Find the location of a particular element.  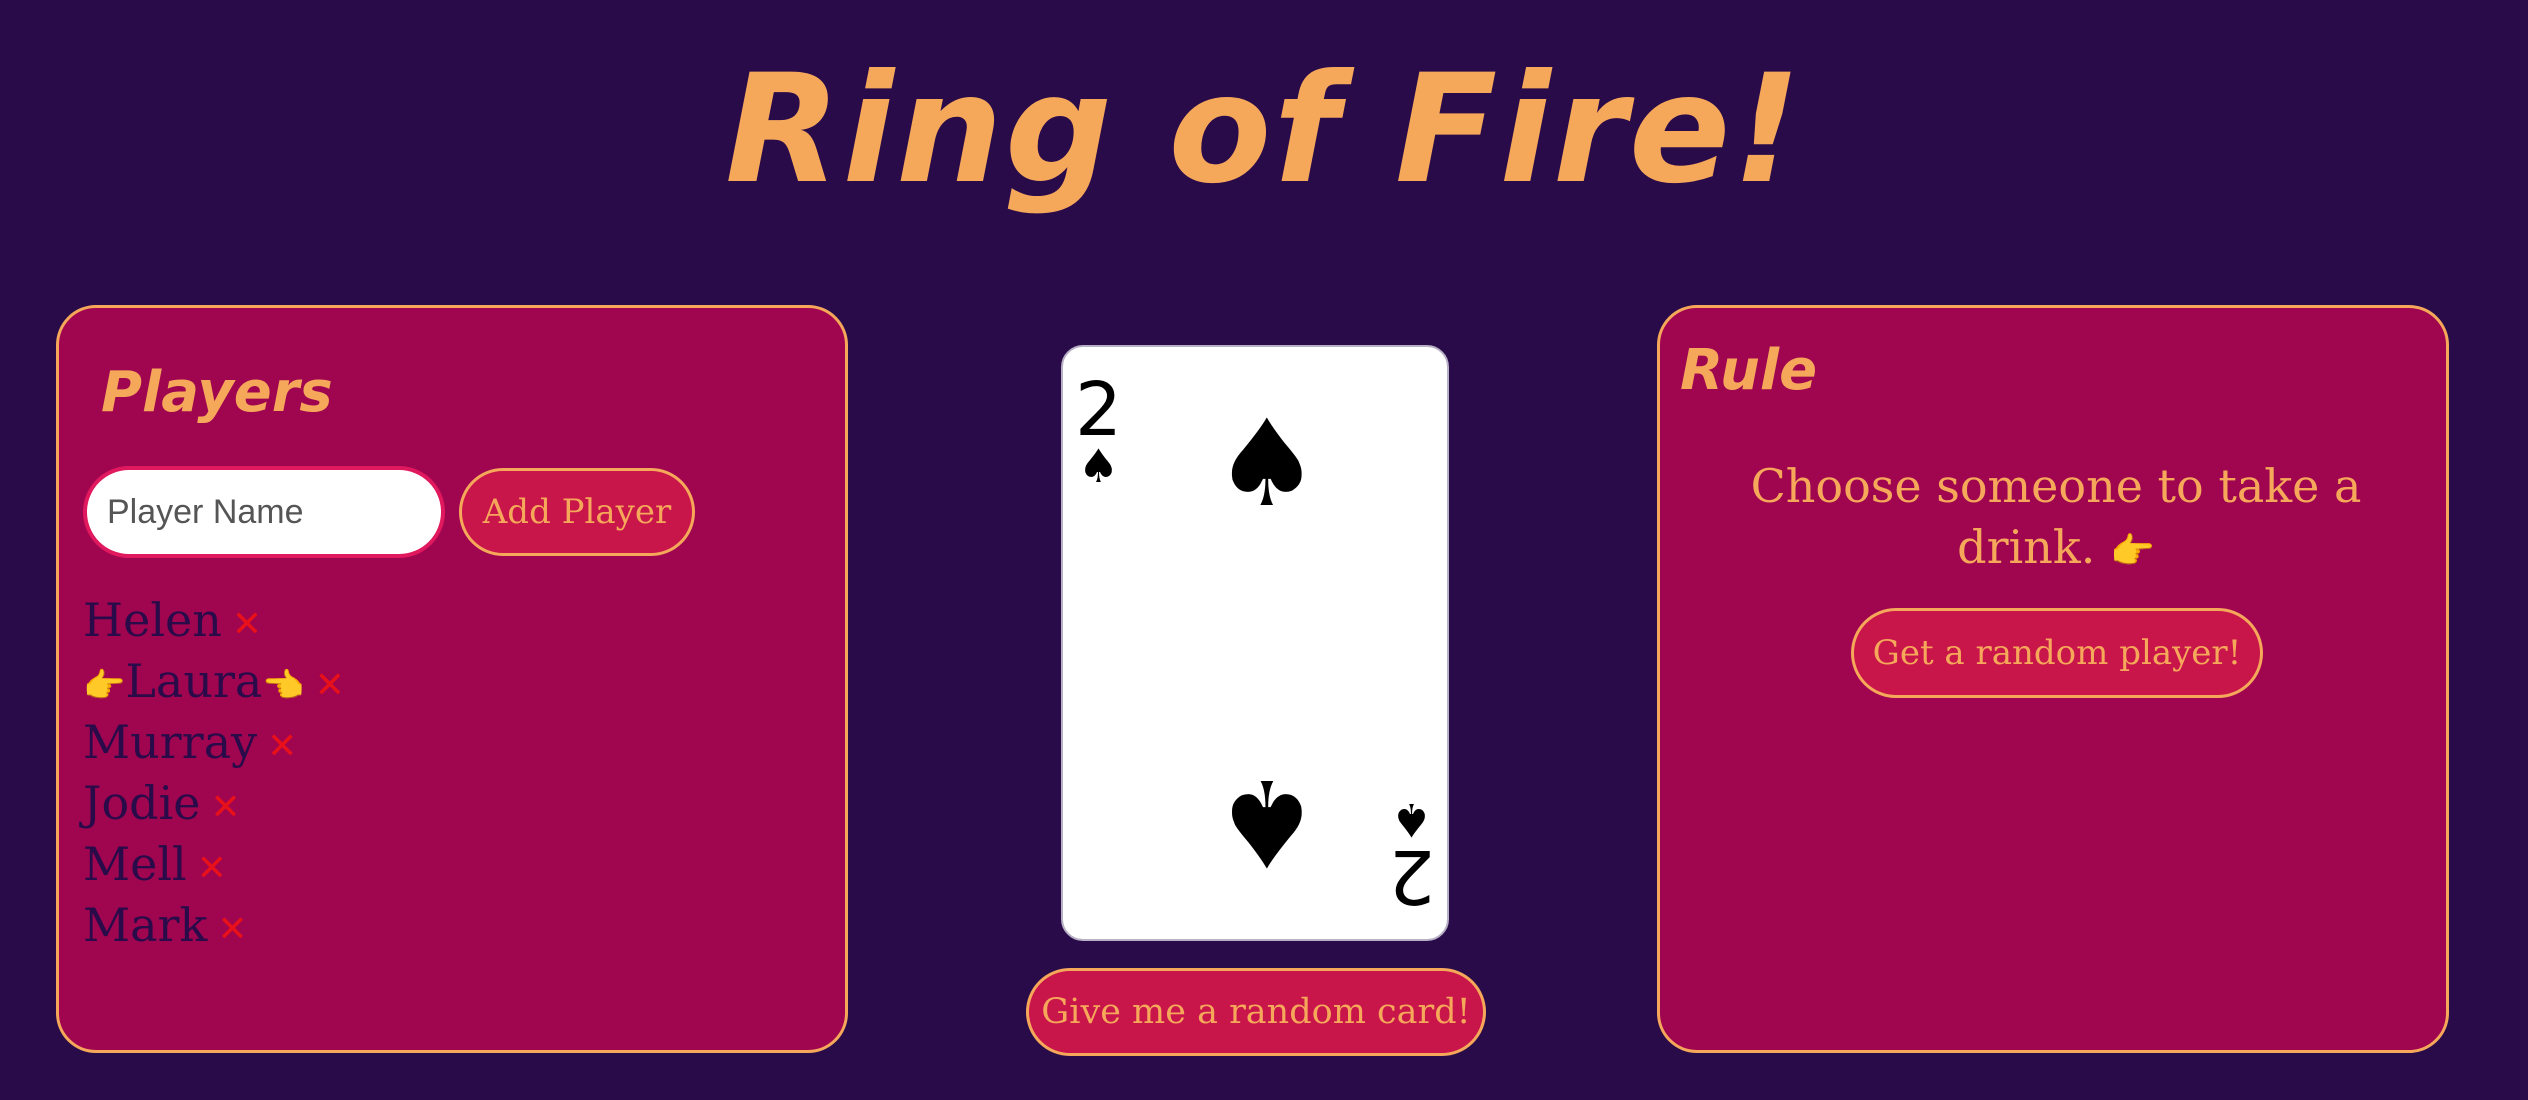

pointing-finger-icon: 👉 is located at coordinates (2132, 551).